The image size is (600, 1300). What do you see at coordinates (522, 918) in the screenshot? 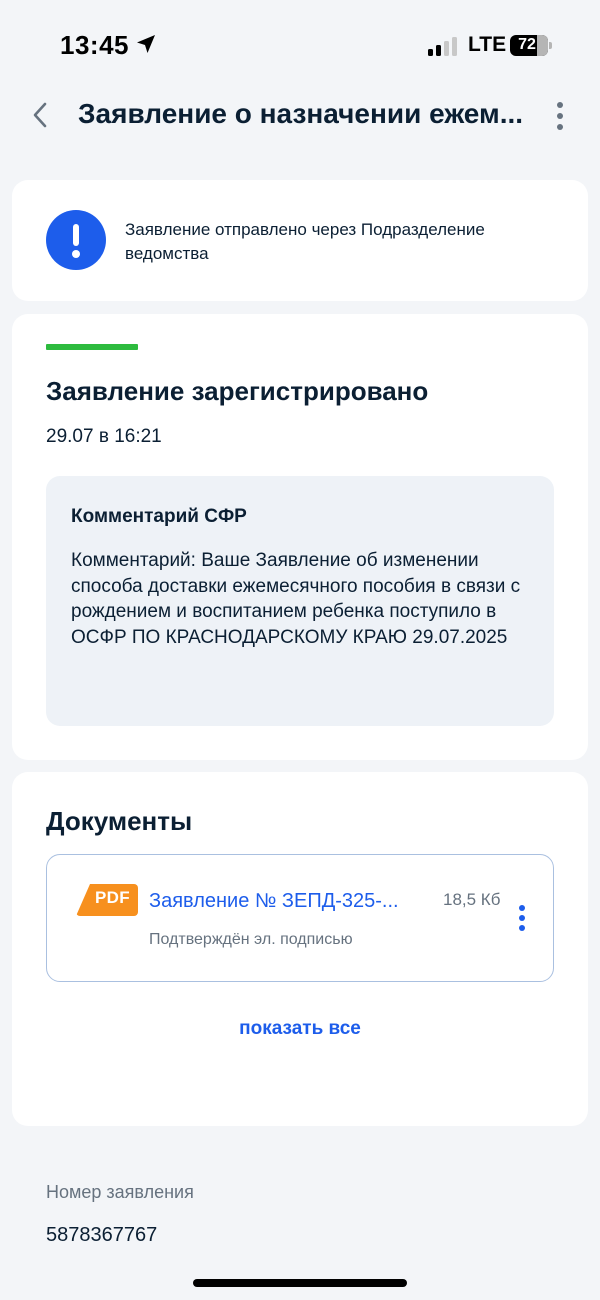
I see `document-more-icon` at bounding box center [522, 918].